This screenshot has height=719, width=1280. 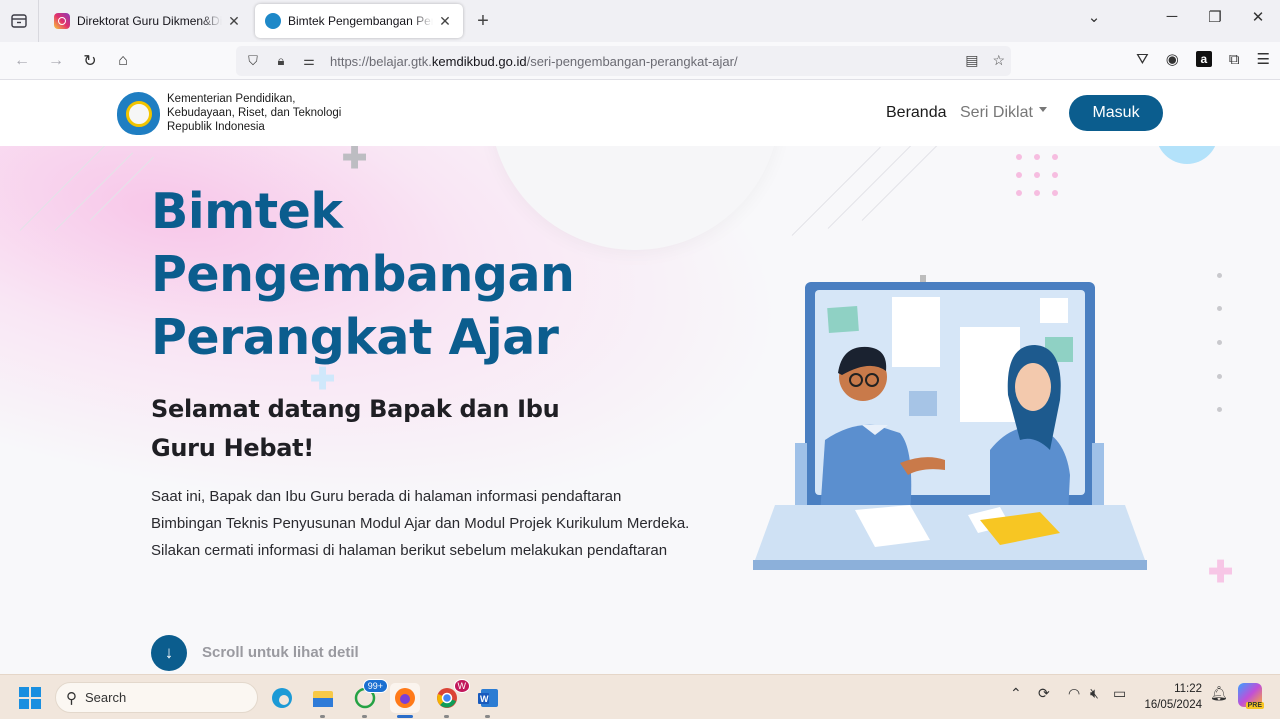 What do you see at coordinates (1142, 59) in the screenshot?
I see `pocket-icon: ⛛` at bounding box center [1142, 59].